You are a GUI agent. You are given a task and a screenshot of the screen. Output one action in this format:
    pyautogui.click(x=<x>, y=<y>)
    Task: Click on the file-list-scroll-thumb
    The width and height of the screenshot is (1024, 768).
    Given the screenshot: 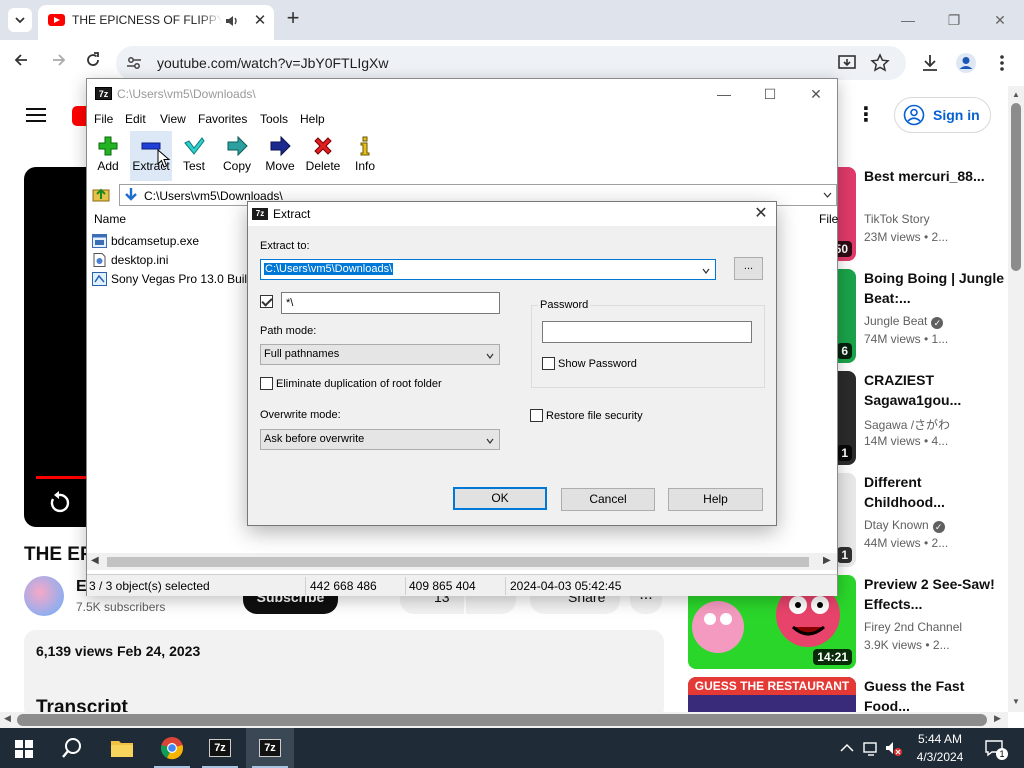 What is the action you would take?
    pyautogui.click(x=458, y=562)
    